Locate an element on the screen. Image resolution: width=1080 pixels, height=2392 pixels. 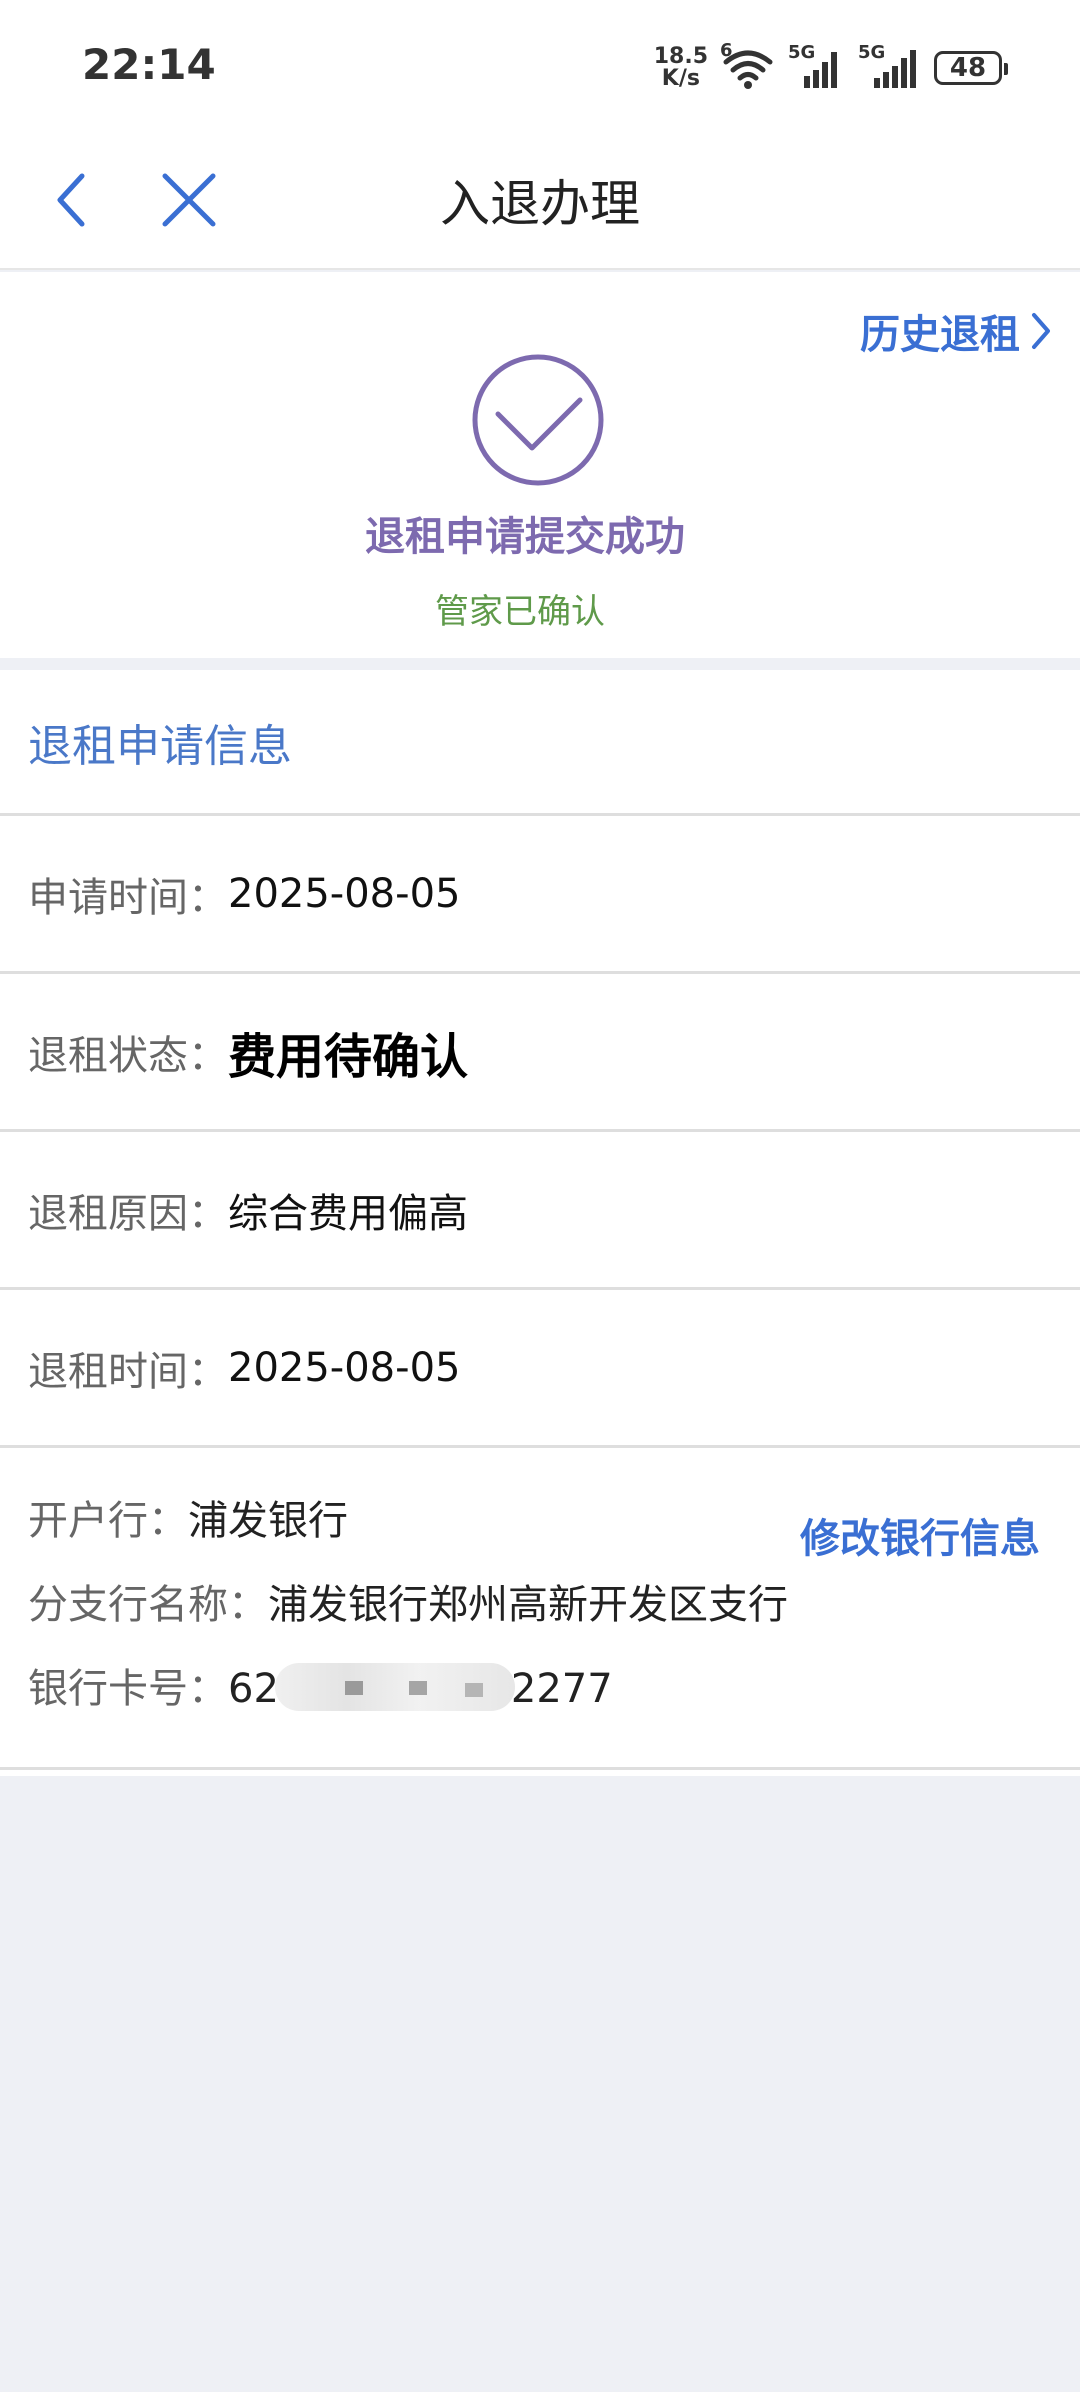
branch-label: 分支行名称： is located at coordinates (148, 1605).